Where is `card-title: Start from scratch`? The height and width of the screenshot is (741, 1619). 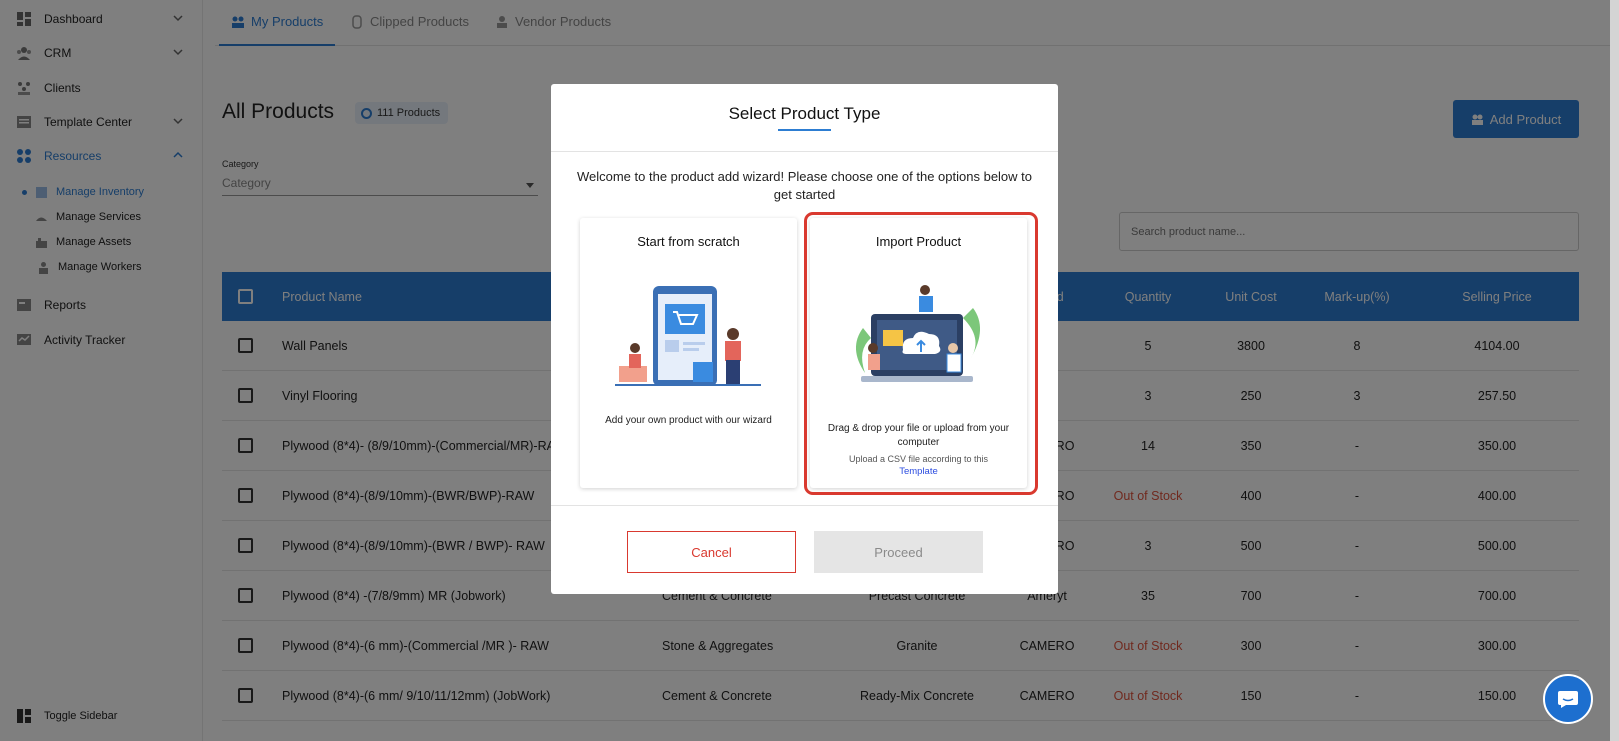 card-title: Start from scratch is located at coordinates (688, 241).